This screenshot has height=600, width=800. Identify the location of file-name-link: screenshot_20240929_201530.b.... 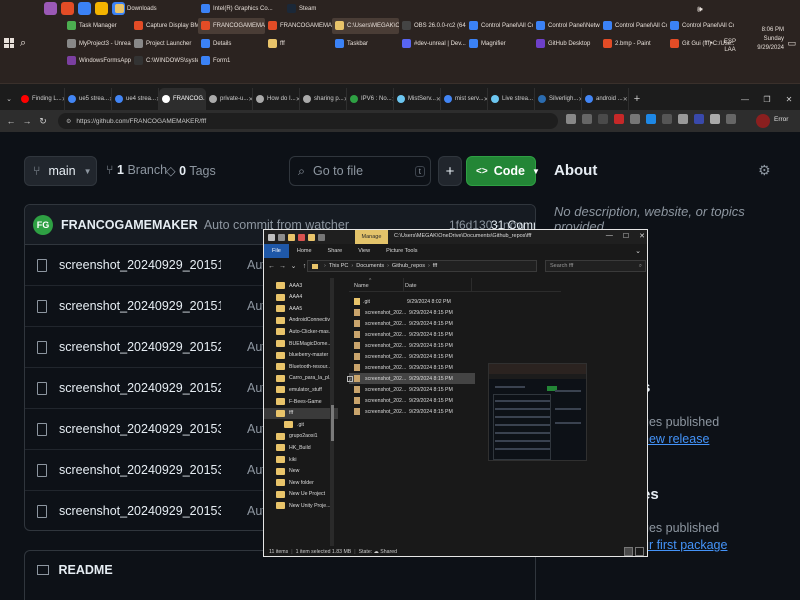
(140, 429).